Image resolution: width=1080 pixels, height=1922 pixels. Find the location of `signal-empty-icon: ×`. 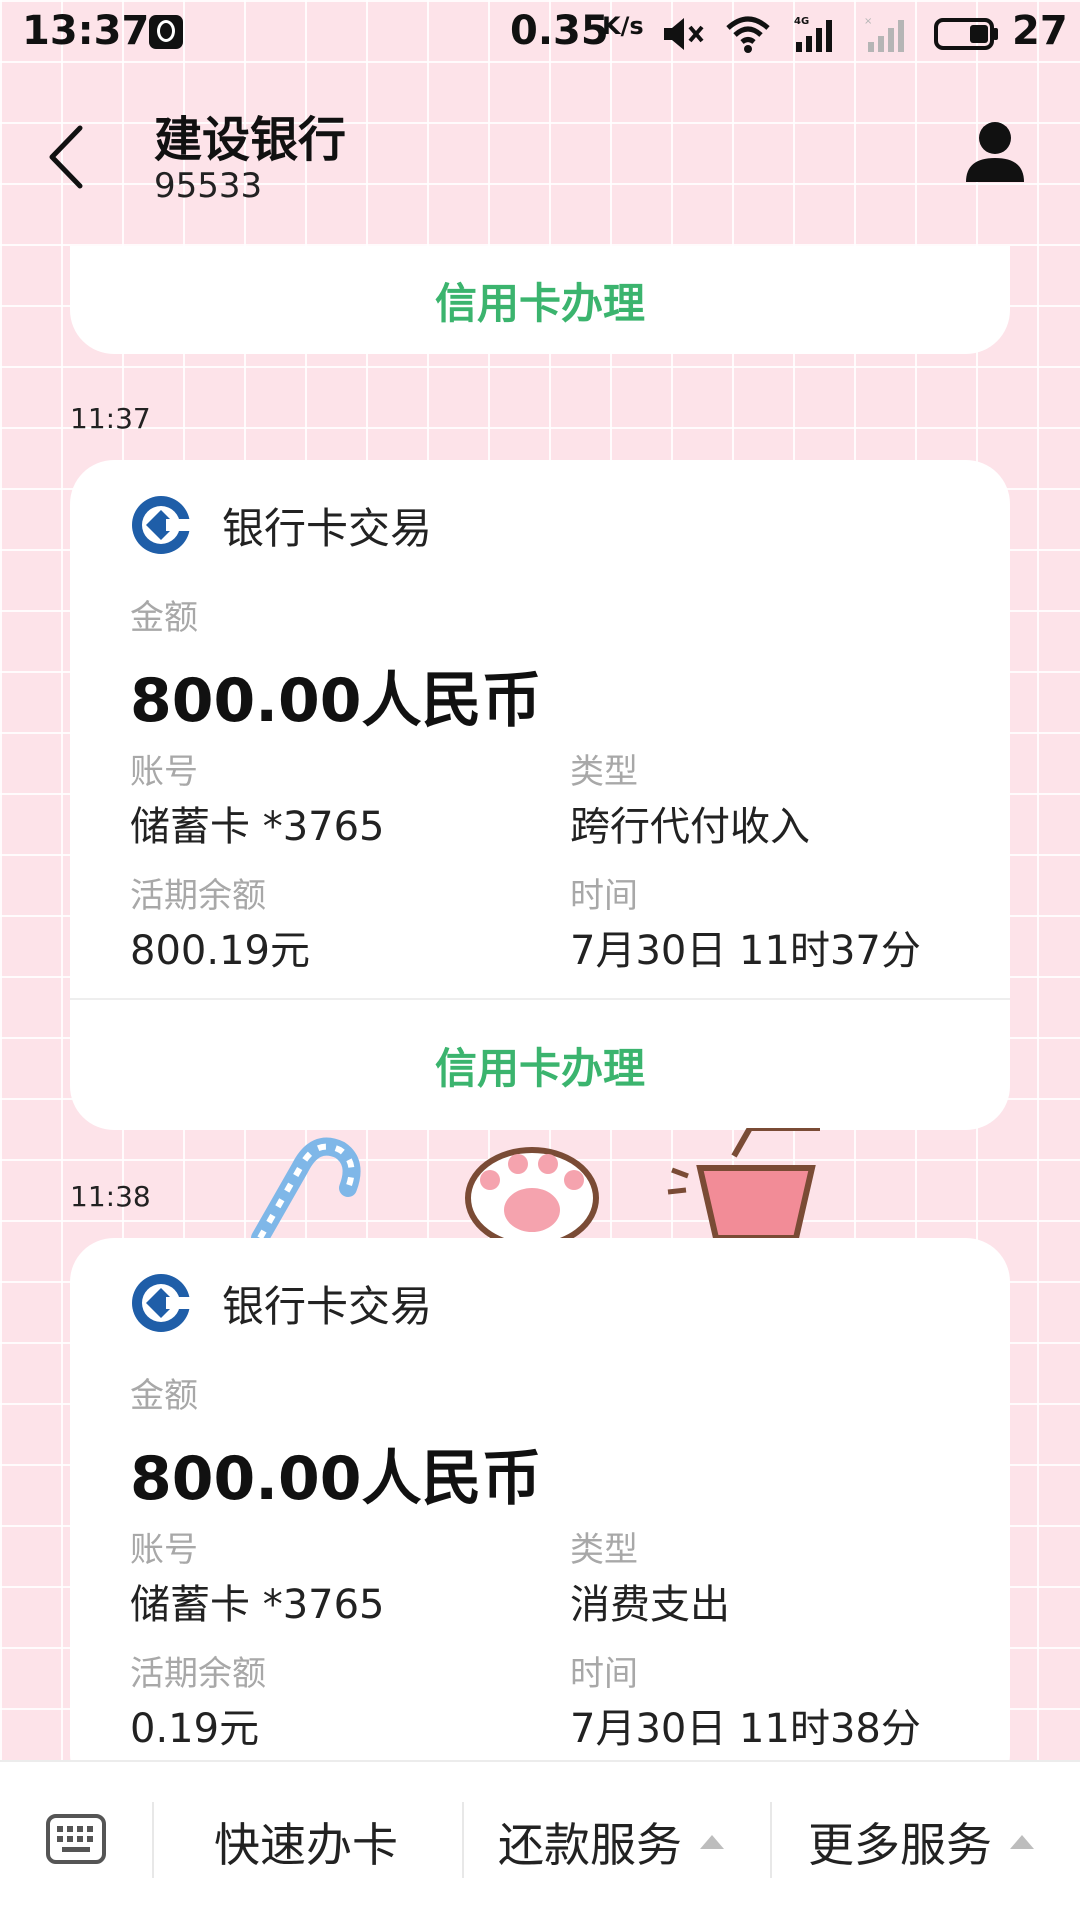

signal-empty-icon: × is located at coordinates (884, 34).